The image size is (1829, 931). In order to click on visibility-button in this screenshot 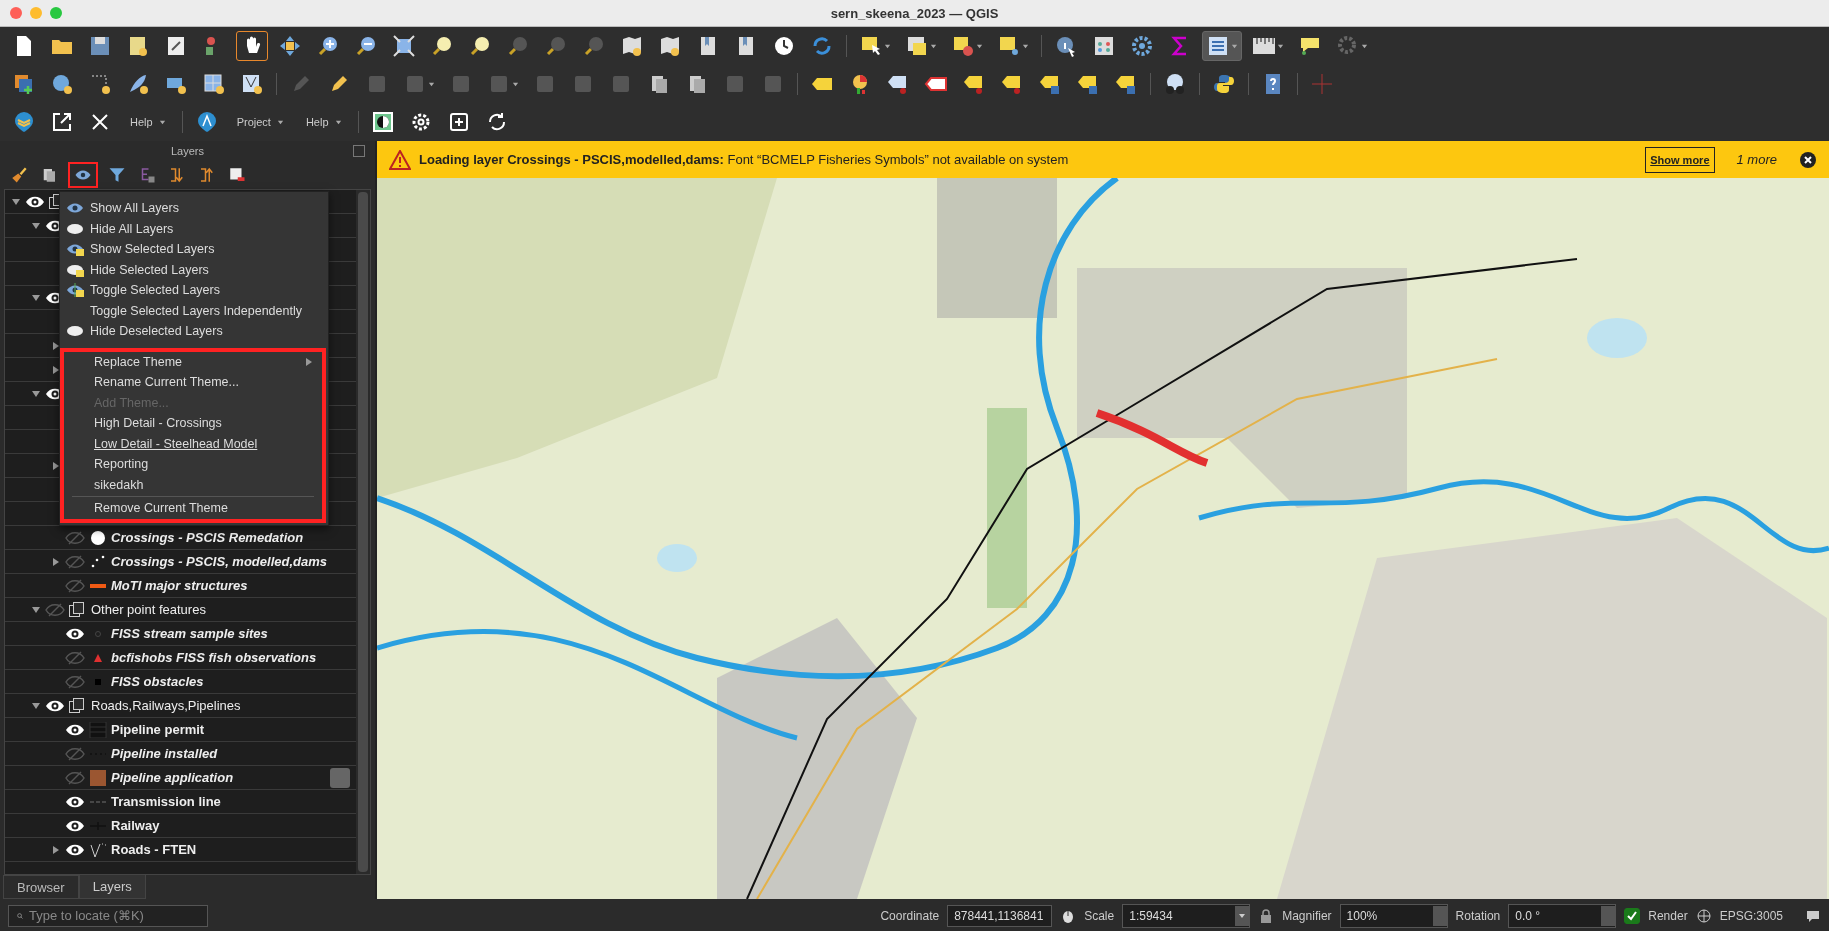, I will do `click(83, 175)`.